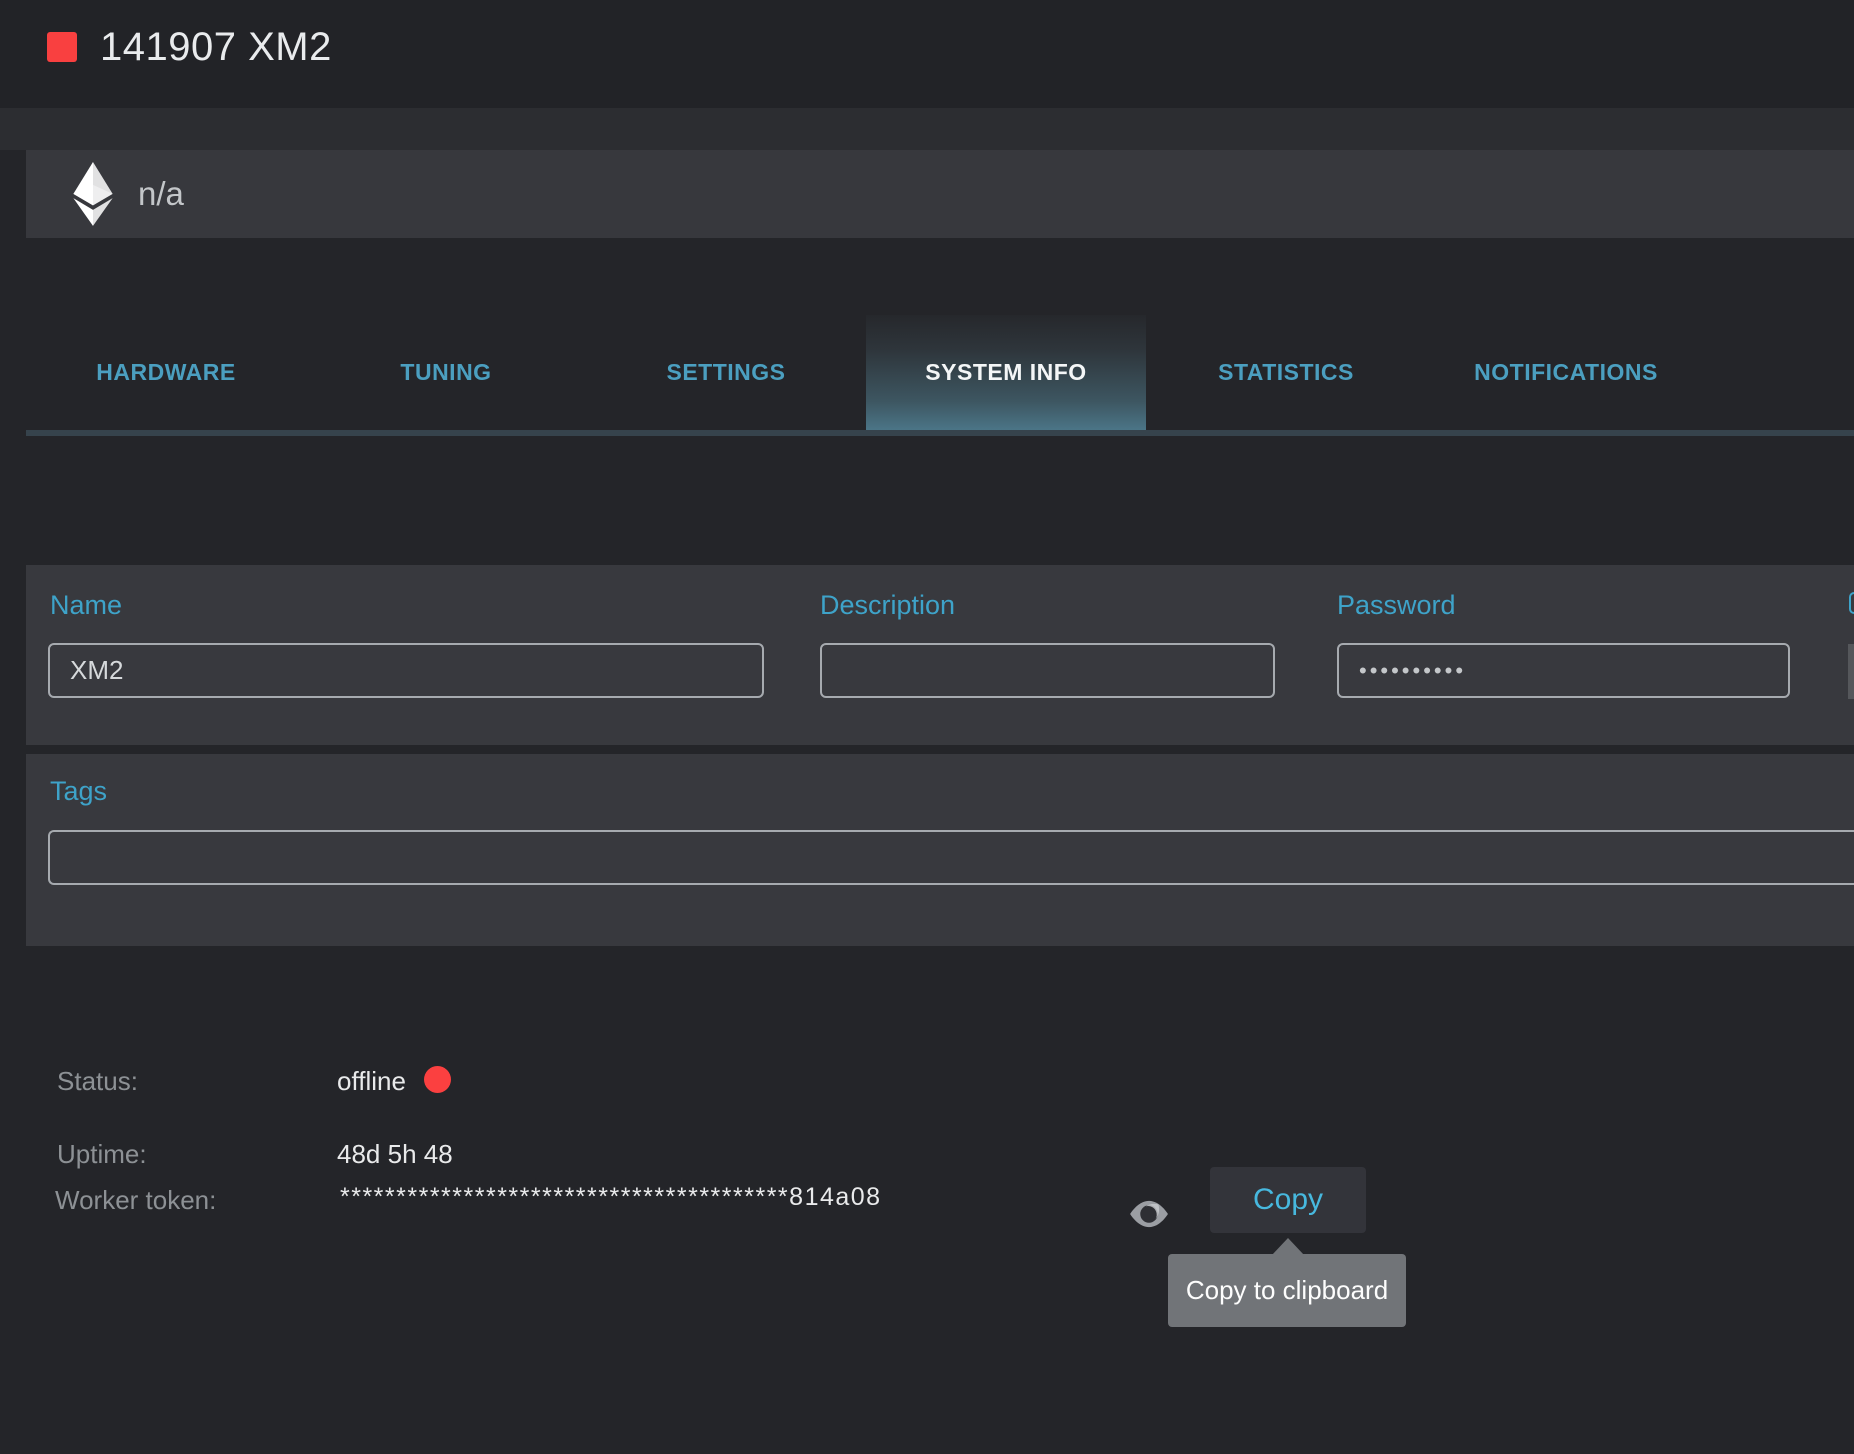  Describe the element at coordinates (97, 1081) in the screenshot. I see `status-label: Status:` at that location.